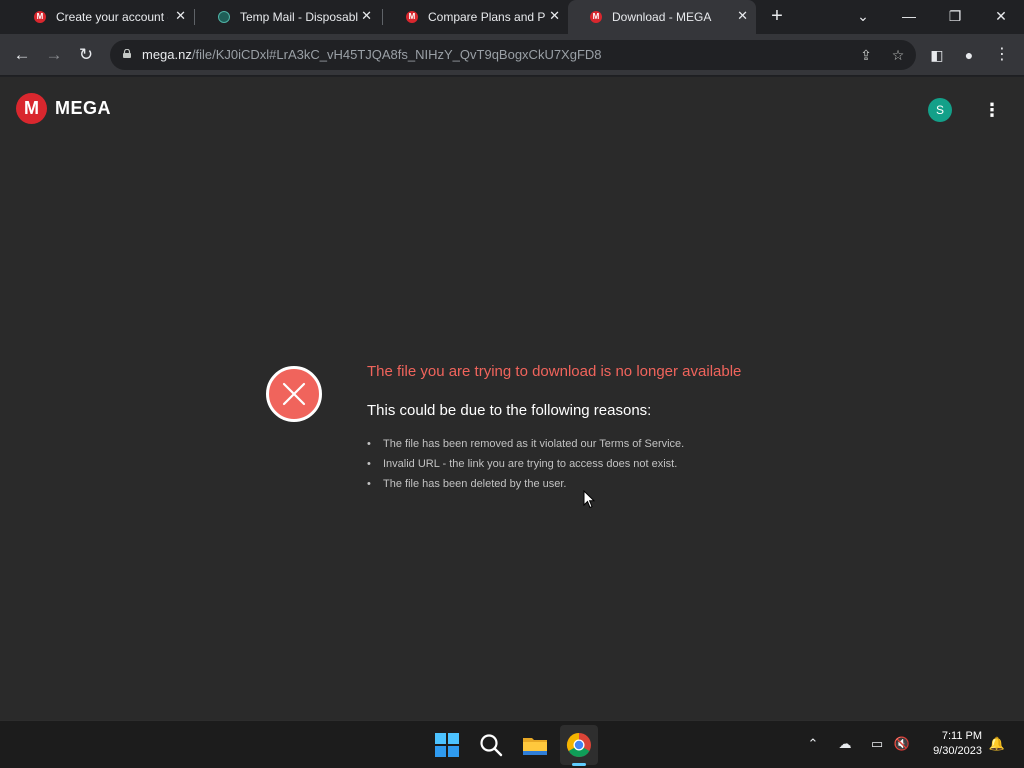 Image resolution: width=1024 pixels, height=768 pixels. What do you see at coordinates (491, 745) in the screenshot?
I see `search-icon` at bounding box center [491, 745].